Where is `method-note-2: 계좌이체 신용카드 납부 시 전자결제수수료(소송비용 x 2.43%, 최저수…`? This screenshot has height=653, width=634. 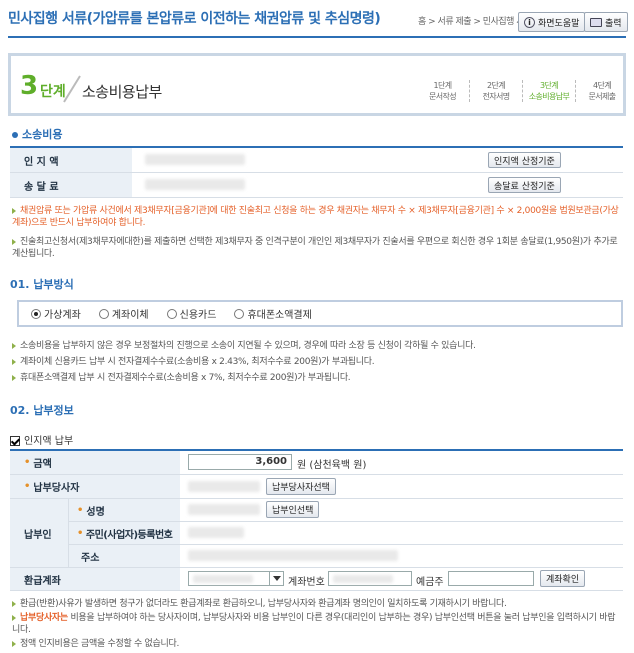
method-note-2: 계좌이체 신용카드 납부 시 전자결제수수료(소송비용 x 2.43%, 최저수… is located at coordinates (317, 362).